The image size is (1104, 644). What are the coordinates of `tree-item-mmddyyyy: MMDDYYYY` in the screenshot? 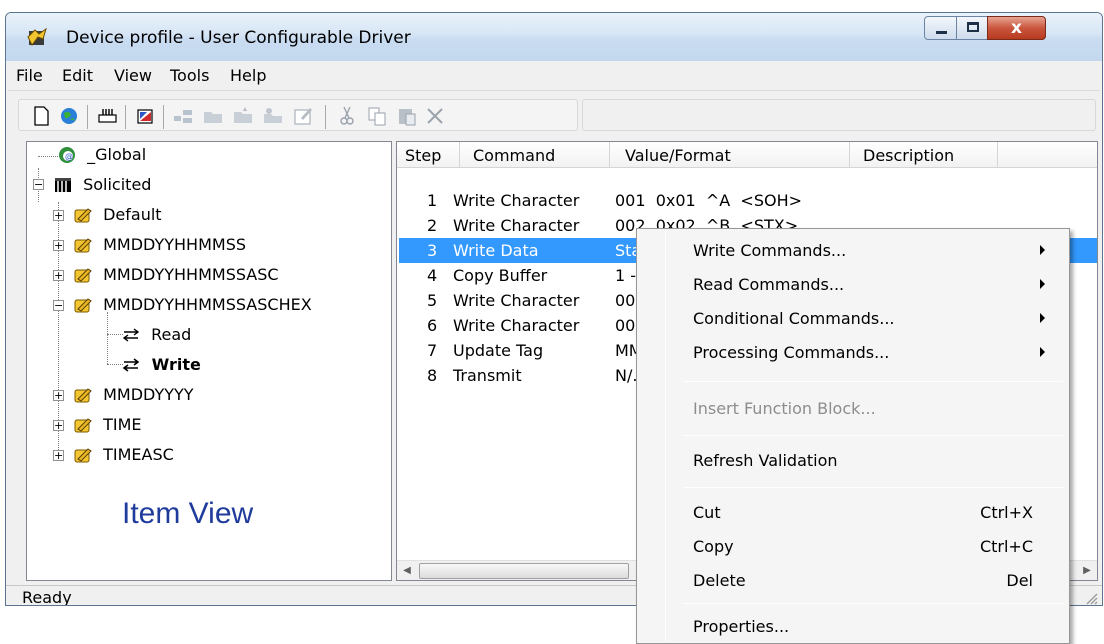 It's located at (133, 396).